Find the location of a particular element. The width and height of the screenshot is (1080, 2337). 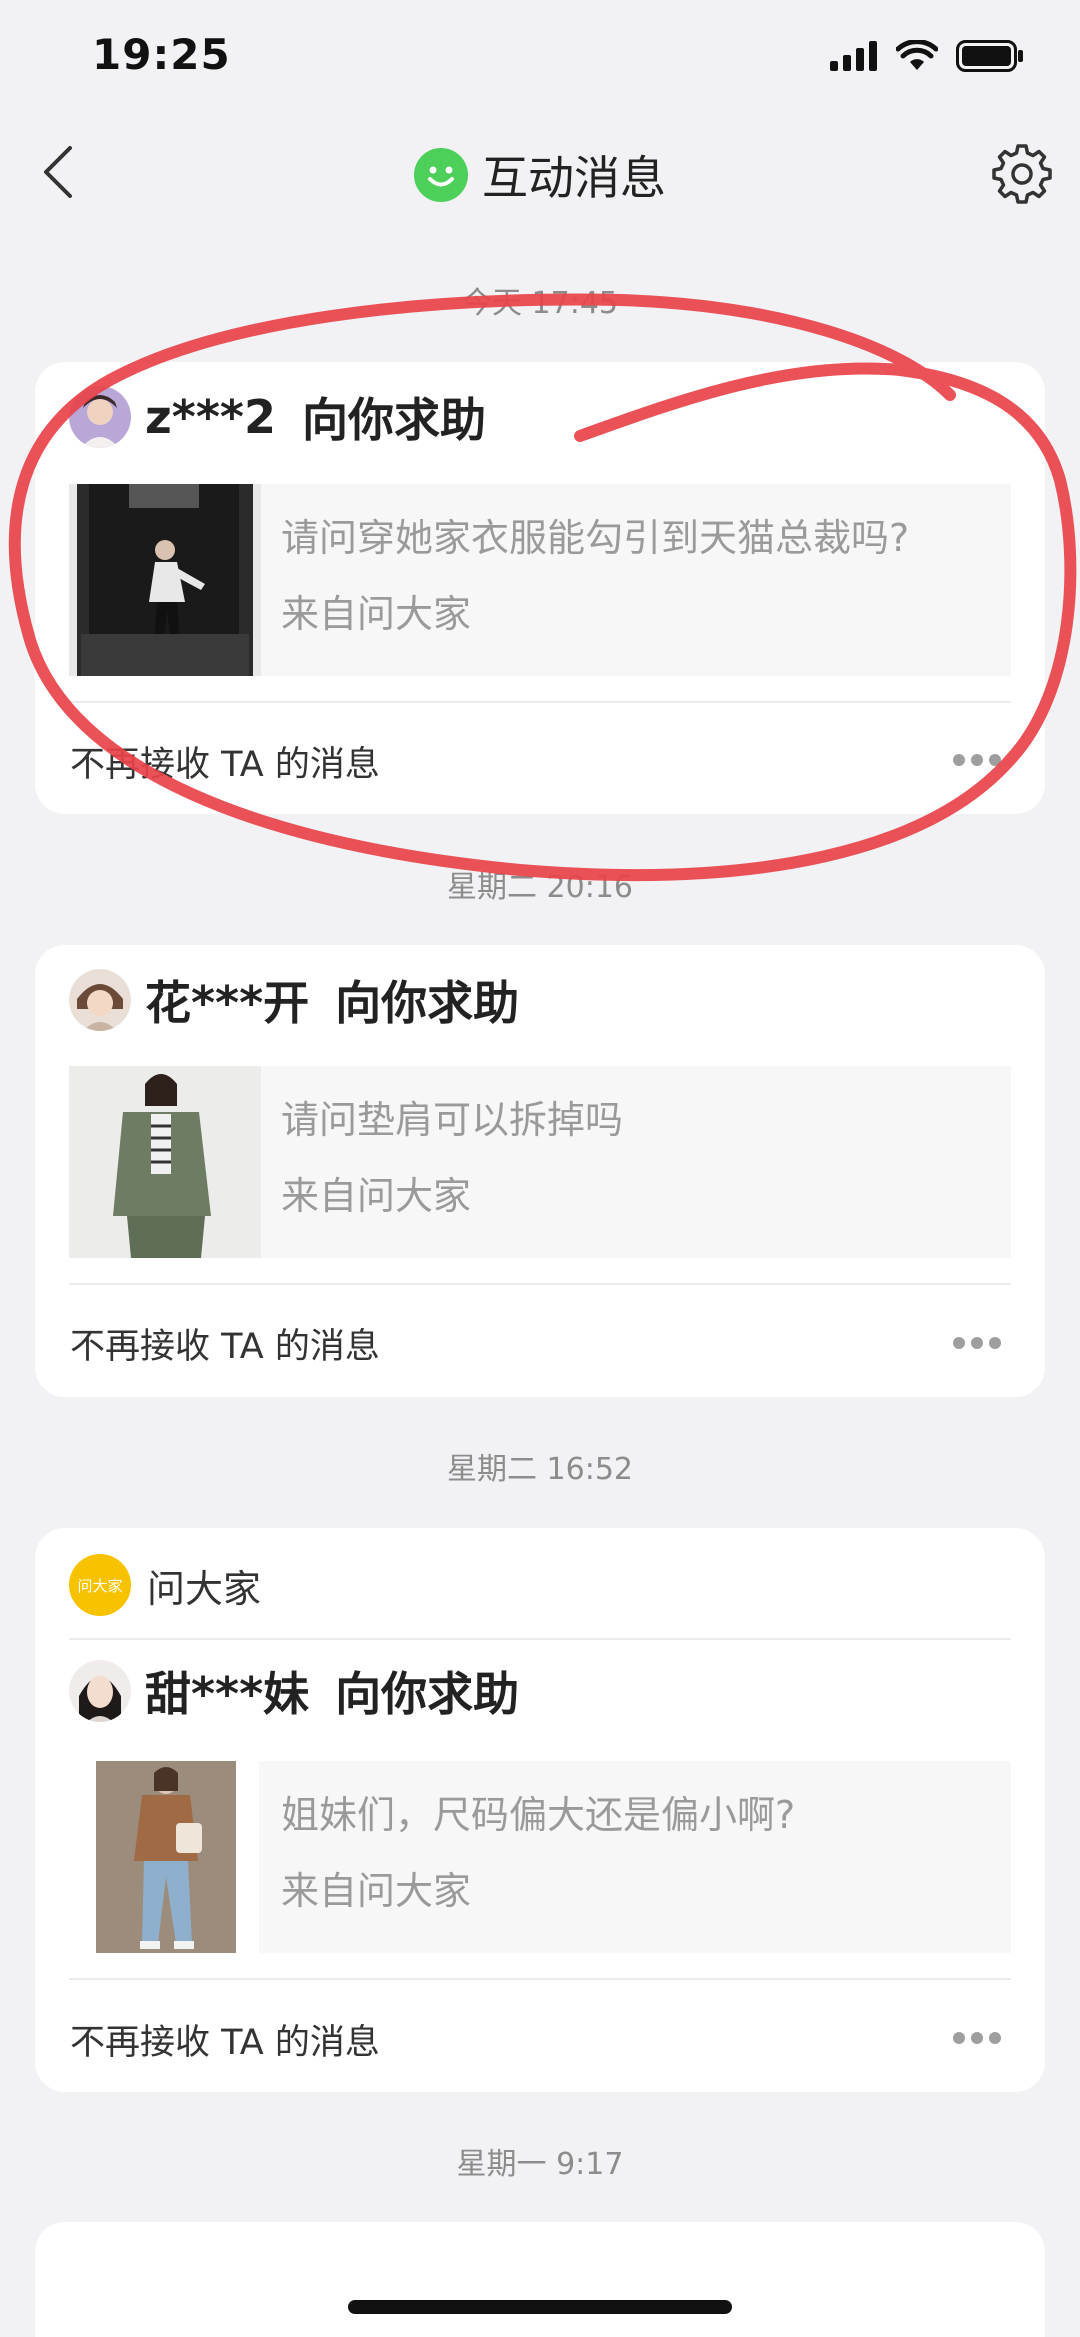

status-icons is located at coordinates (927, 56).